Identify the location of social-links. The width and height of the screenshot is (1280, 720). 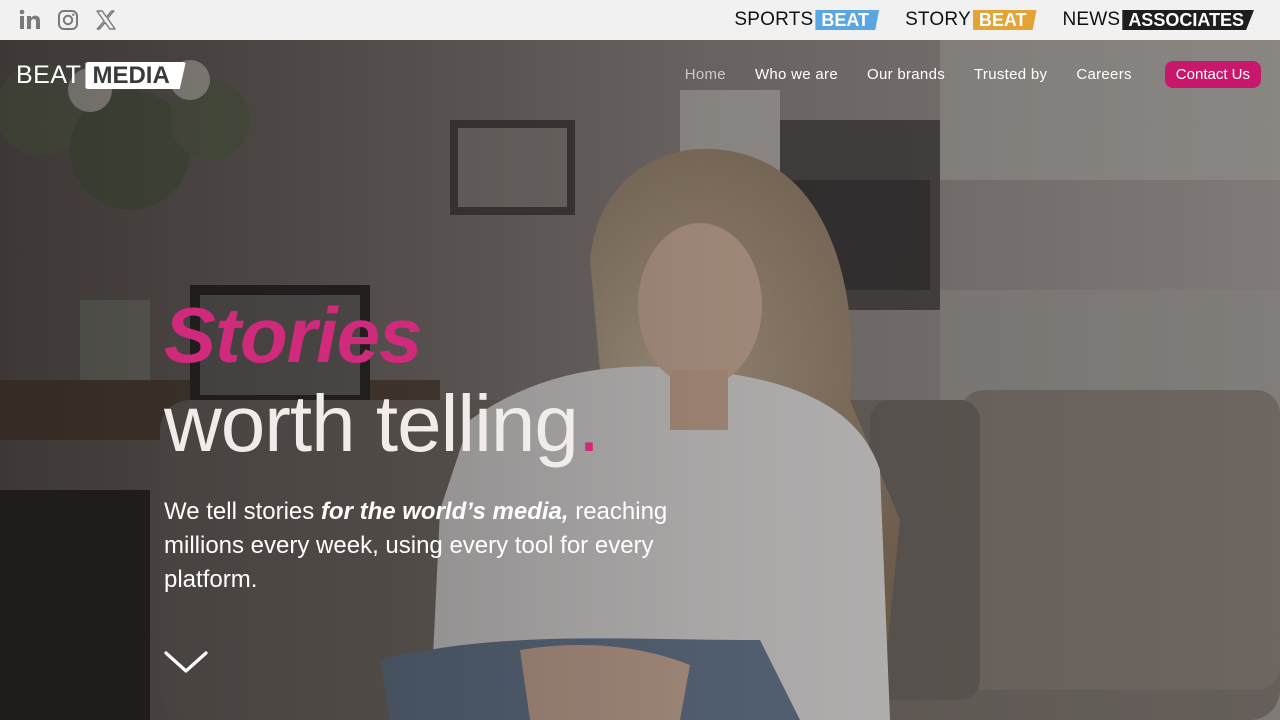
(68, 20).